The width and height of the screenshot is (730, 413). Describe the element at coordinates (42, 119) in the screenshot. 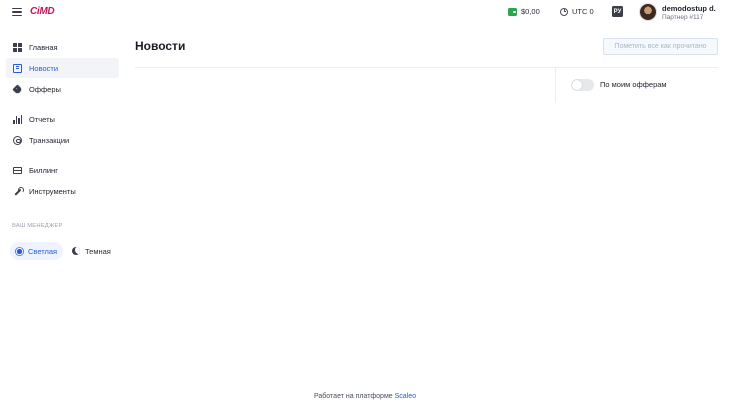

I see `sidebar-item-label: Отчеты` at that location.